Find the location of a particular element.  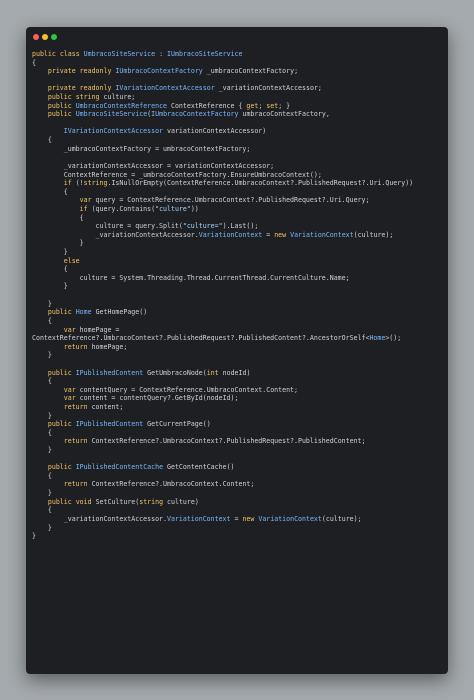

code-line: else is located at coordinates (71, 260).